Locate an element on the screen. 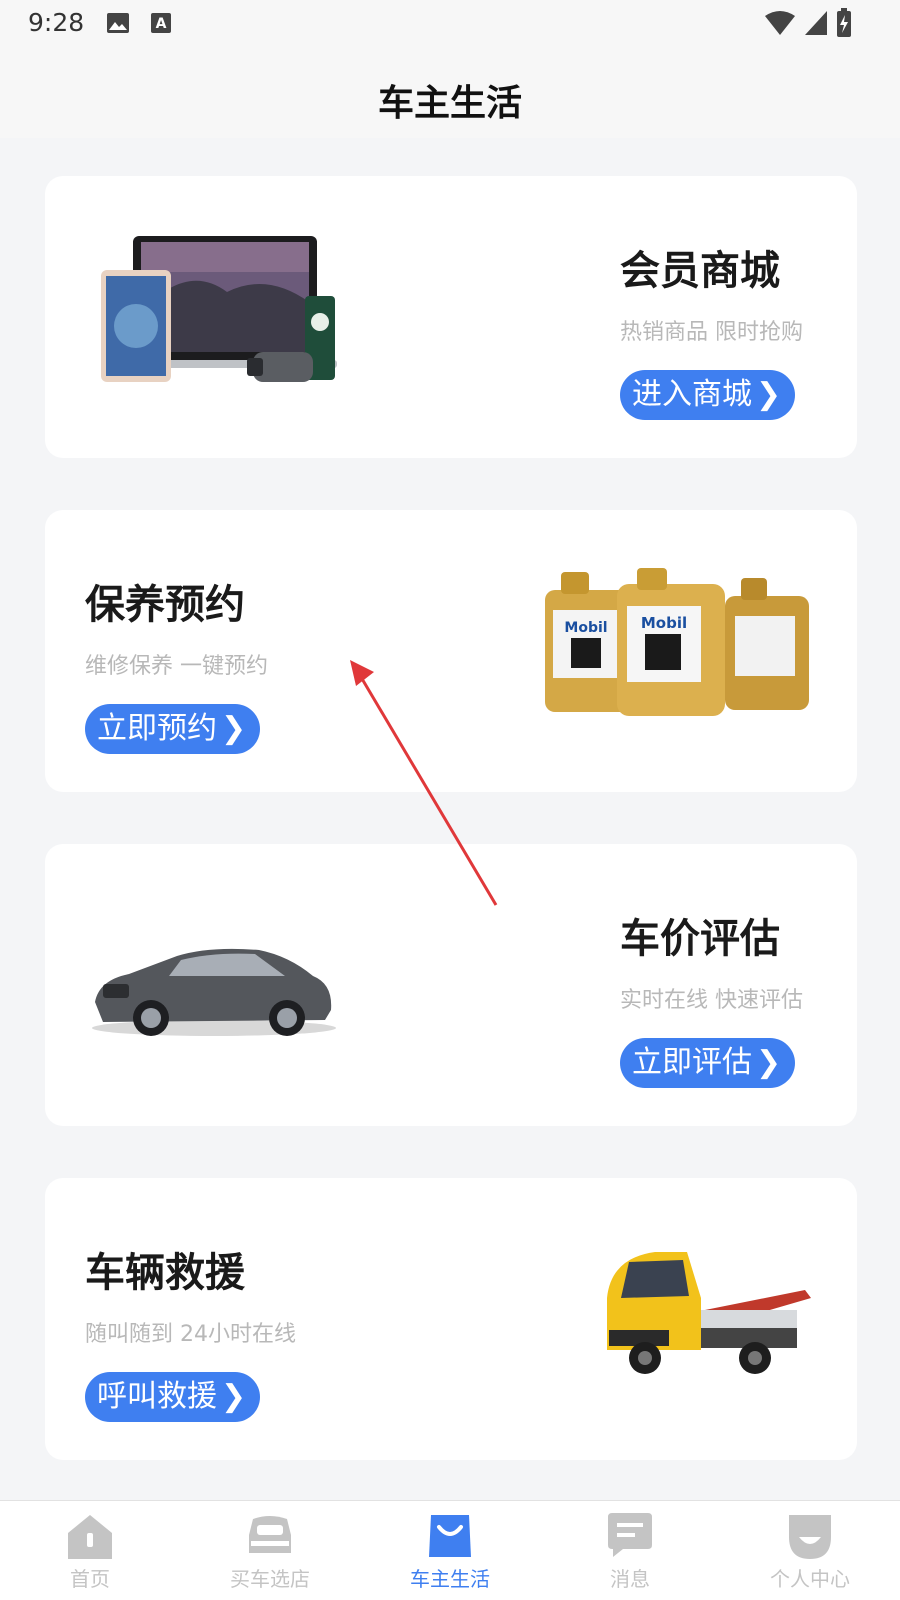  button-label: 立即预约 is located at coordinates (157, 728).